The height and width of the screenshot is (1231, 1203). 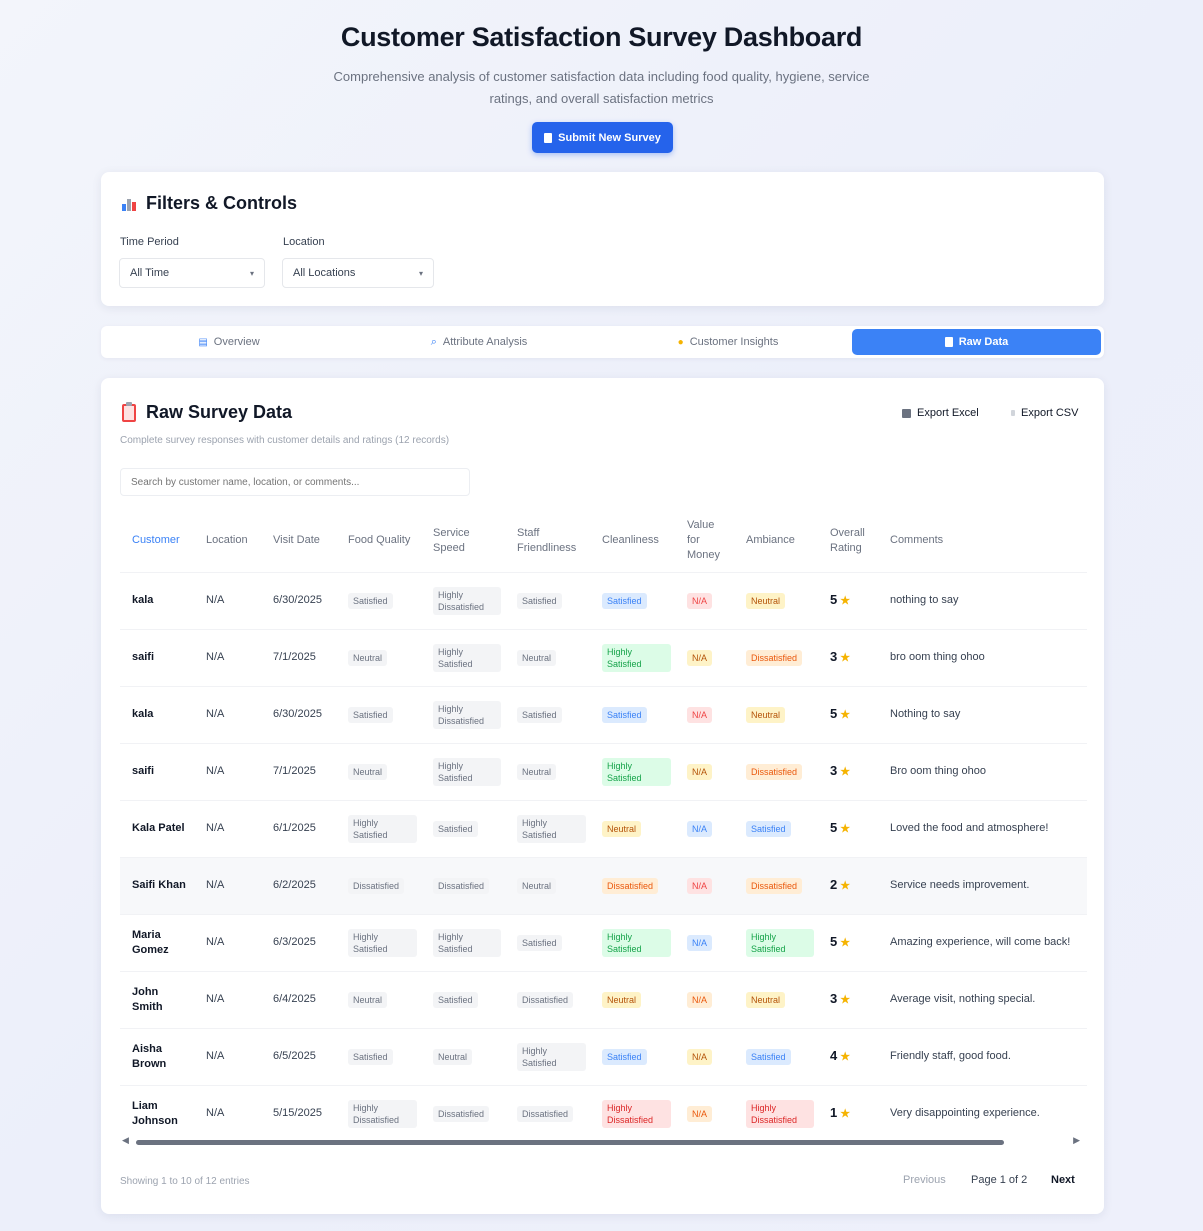 I want to click on scroll-right-icon: ▶, so click(x=1076, y=1140).